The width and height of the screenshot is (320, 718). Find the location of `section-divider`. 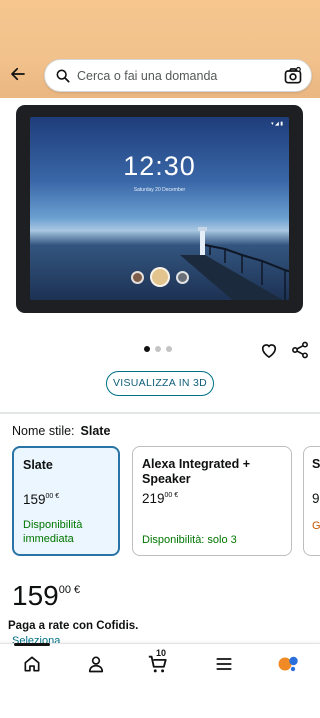

section-divider is located at coordinates (160, 413).